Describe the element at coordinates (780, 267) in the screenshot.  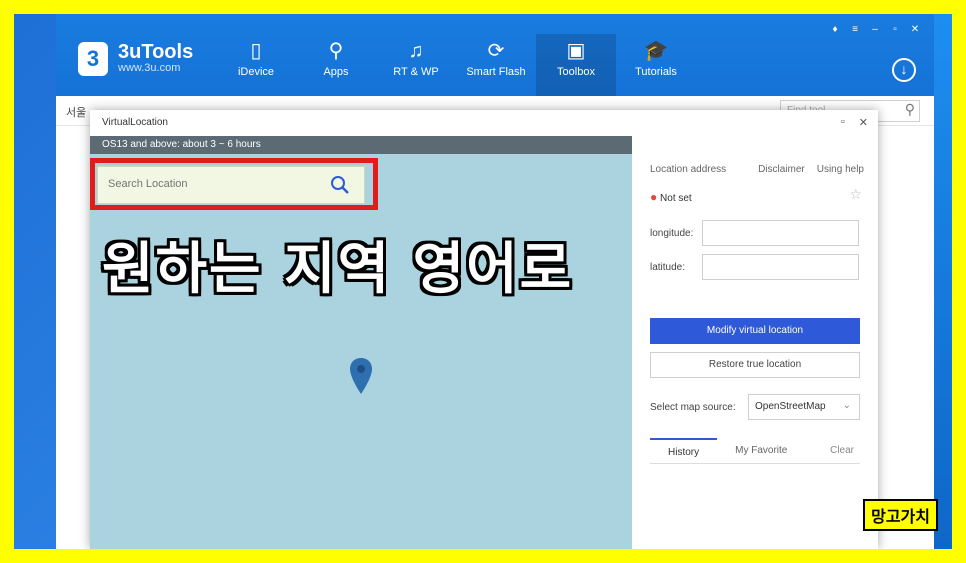
I see `latitude-input` at that location.